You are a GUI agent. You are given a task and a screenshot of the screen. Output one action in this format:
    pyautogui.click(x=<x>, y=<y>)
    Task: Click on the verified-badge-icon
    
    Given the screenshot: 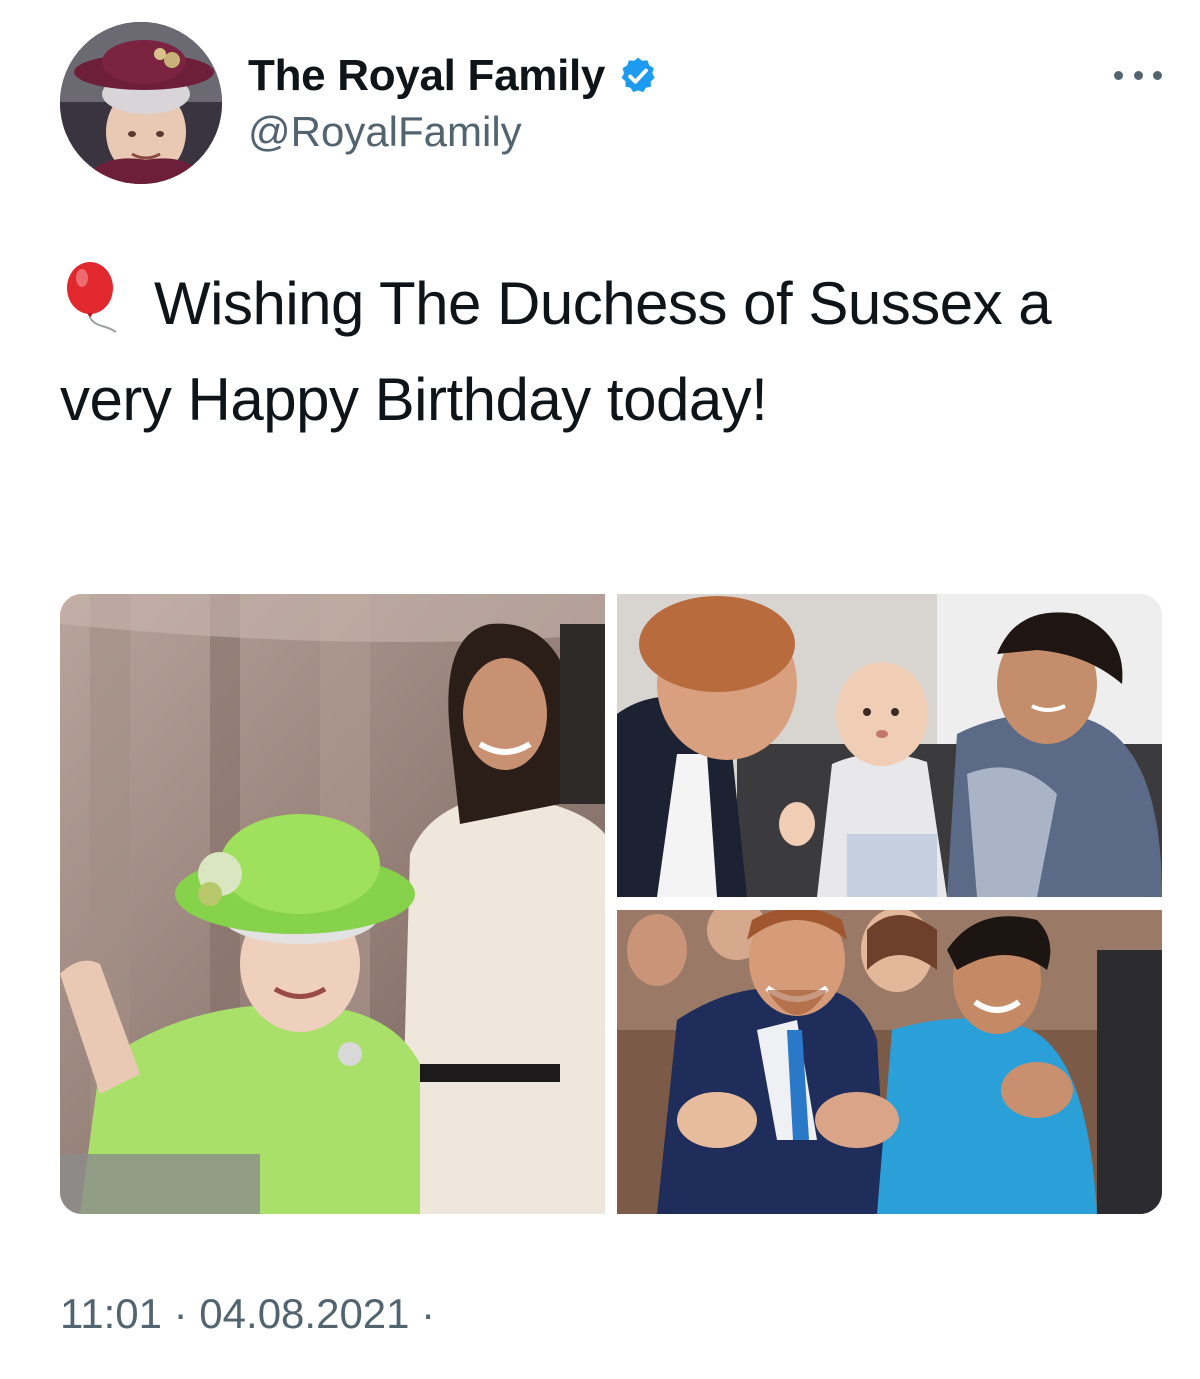 What is the action you would take?
    pyautogui.click(x=638, y=76)
    